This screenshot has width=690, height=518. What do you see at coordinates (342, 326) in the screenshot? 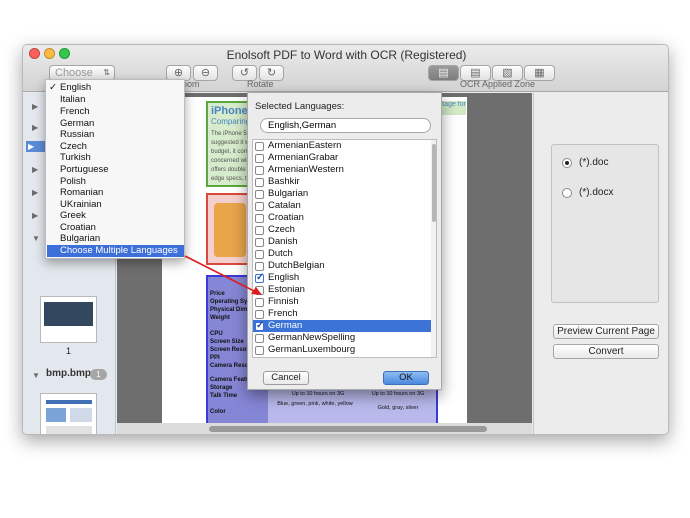
I see `language-row-german: German` at bounding box center [342, 326].